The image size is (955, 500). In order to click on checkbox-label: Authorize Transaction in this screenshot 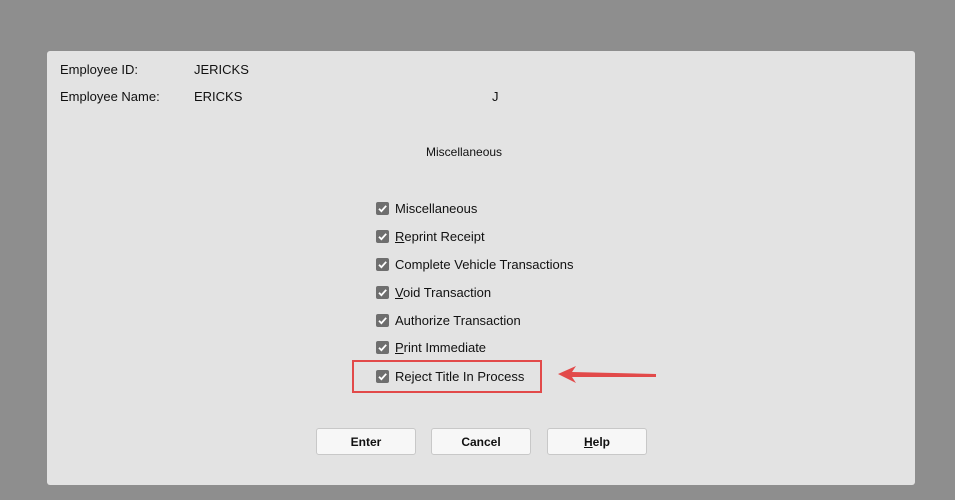, I will do `click(458, 320)`.